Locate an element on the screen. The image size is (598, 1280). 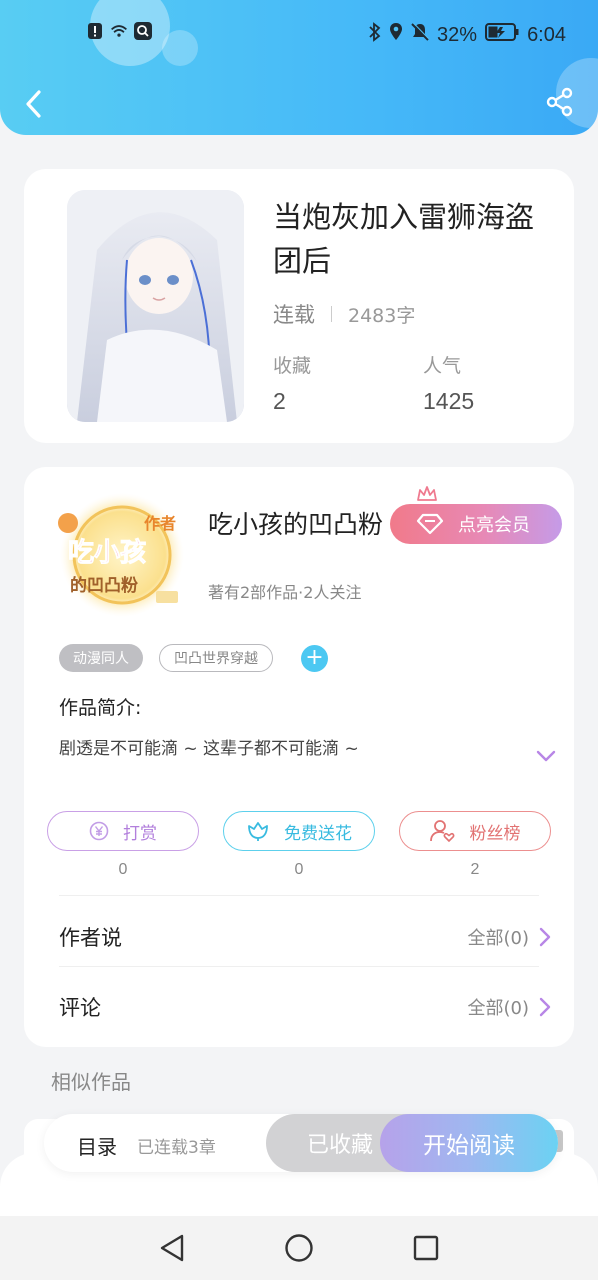
share-icon is located at coordinates (559, 102).